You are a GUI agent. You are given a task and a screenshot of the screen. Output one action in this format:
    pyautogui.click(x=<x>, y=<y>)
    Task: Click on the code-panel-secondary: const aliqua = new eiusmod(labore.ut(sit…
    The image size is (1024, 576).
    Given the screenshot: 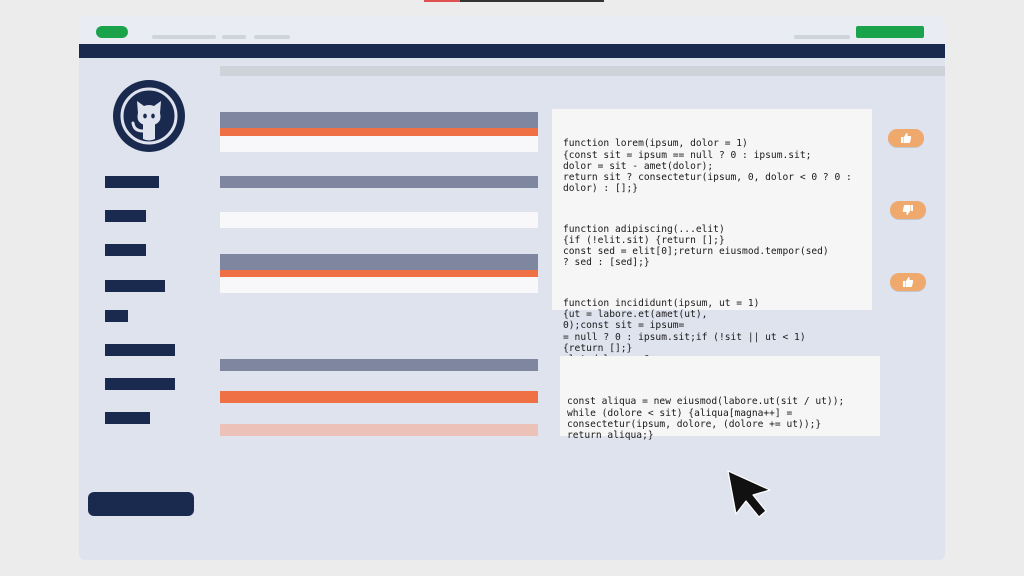 What is the action you would take?
    pyautogui.click(x=720, y=398)
    